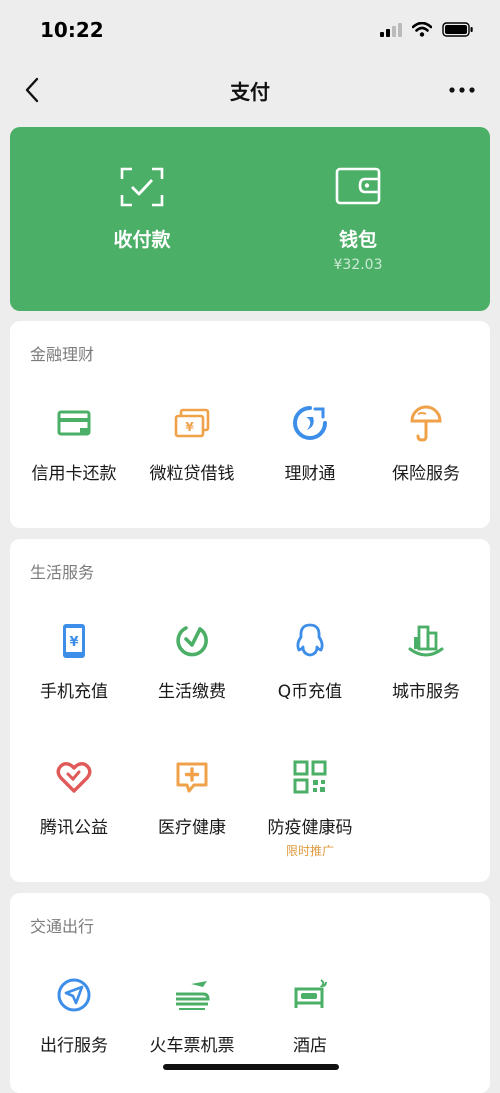 Image resolution: width=500 pixels, height=1093 pixels. What do you see at coordinates (310, 993) in the screenshot?
I see `hotel-bed-icon` at bounding box center [310, 993].